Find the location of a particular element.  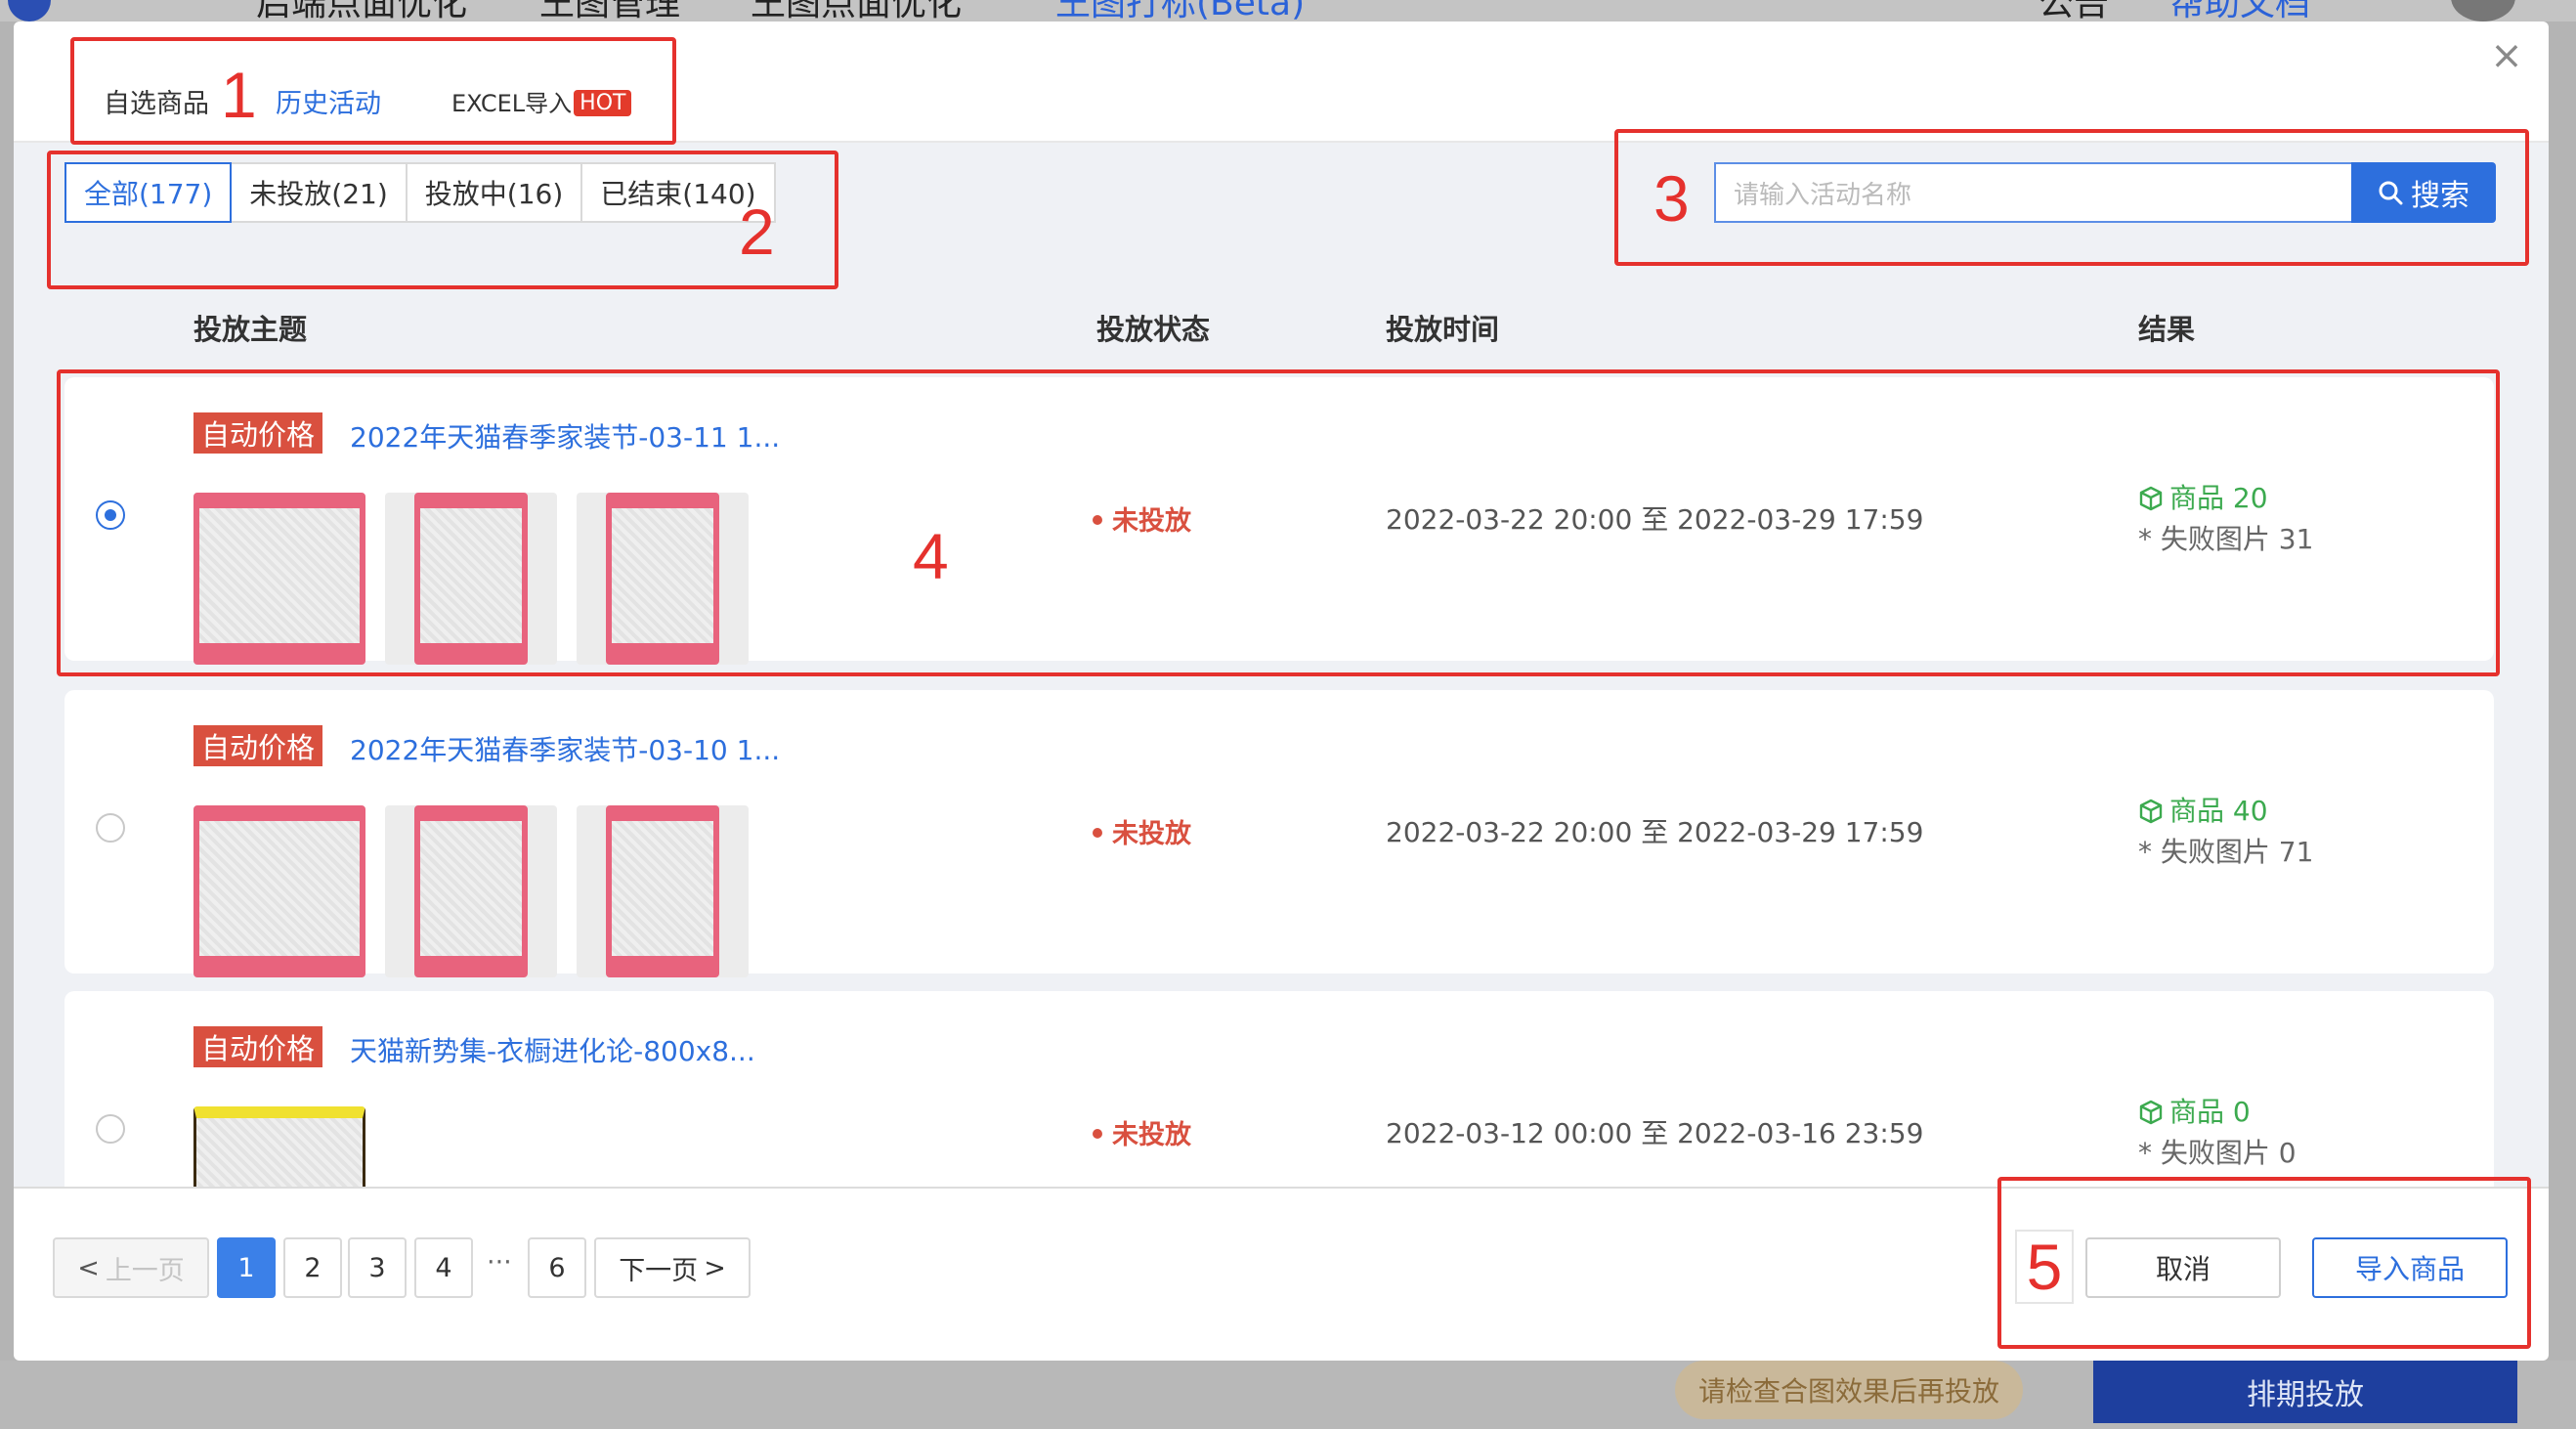

prev-page-button: < 上一页 is located at coordinates (131, 1267).